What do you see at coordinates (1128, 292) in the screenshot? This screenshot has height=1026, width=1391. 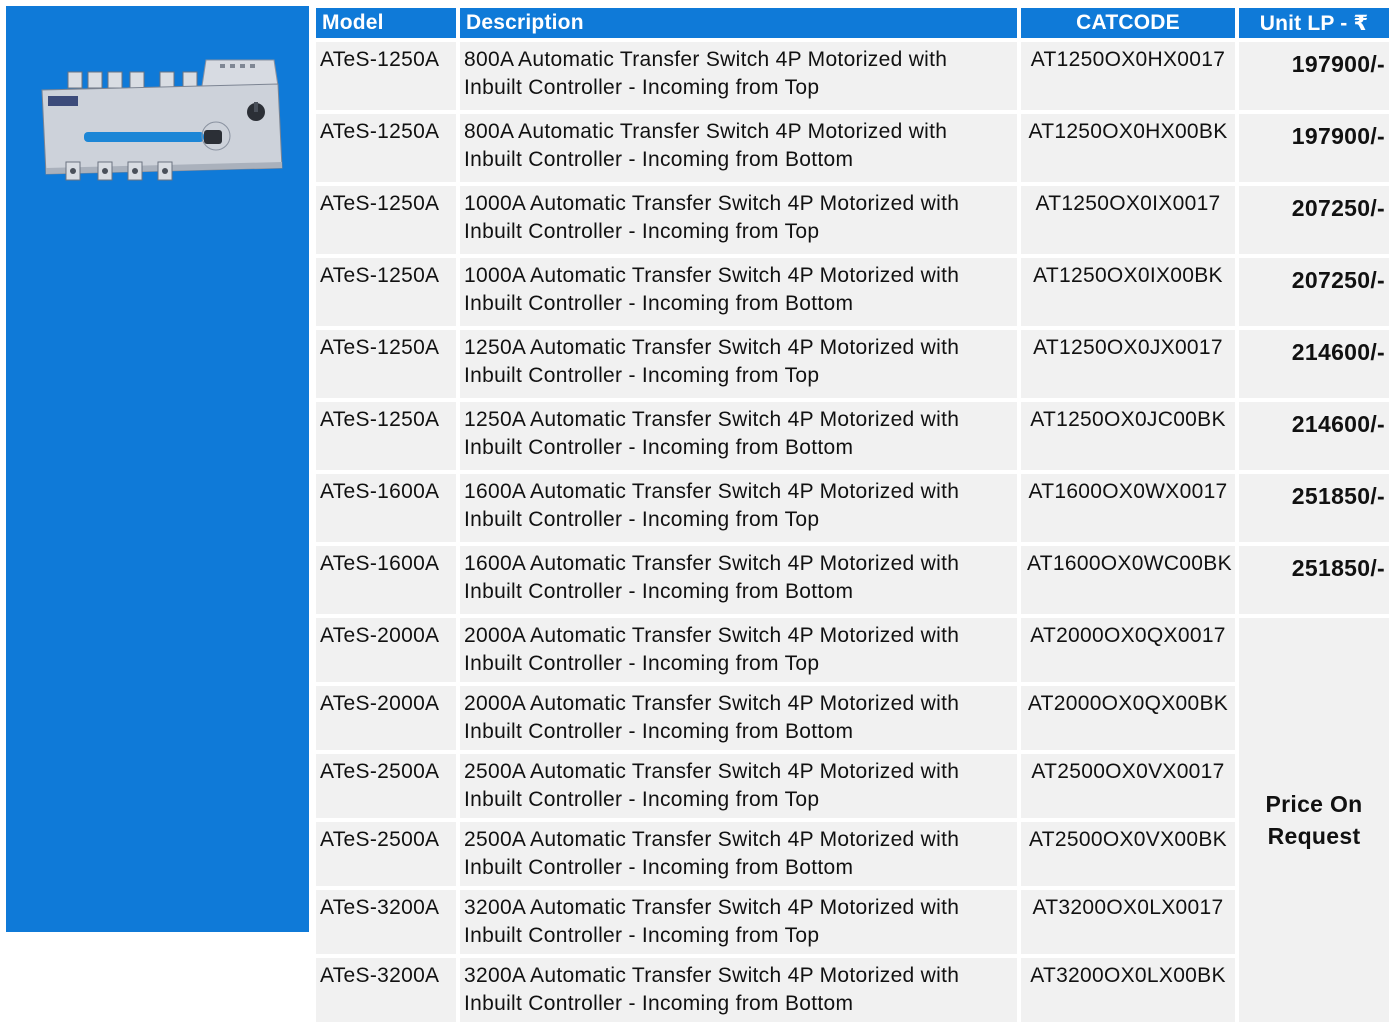 I see `catcode-cell: AT1250OX0IX00BK` at bounding box center [1128, 292].